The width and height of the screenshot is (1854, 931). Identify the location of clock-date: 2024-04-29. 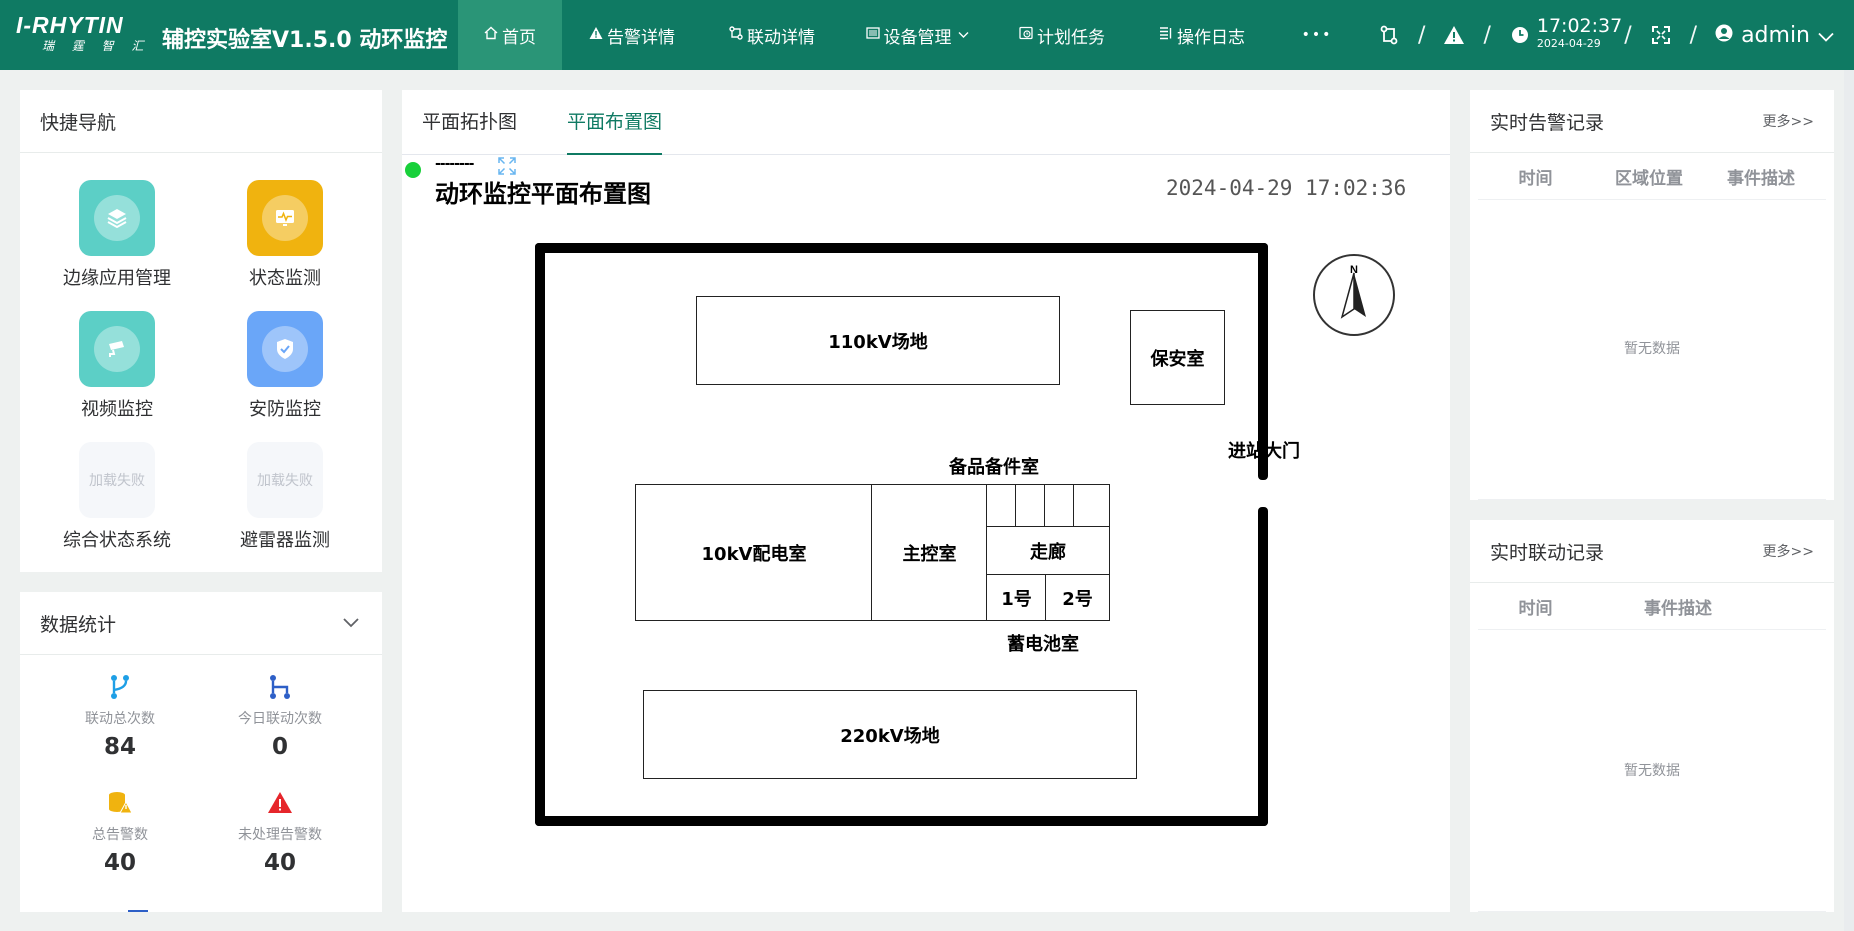
(1568, 43).